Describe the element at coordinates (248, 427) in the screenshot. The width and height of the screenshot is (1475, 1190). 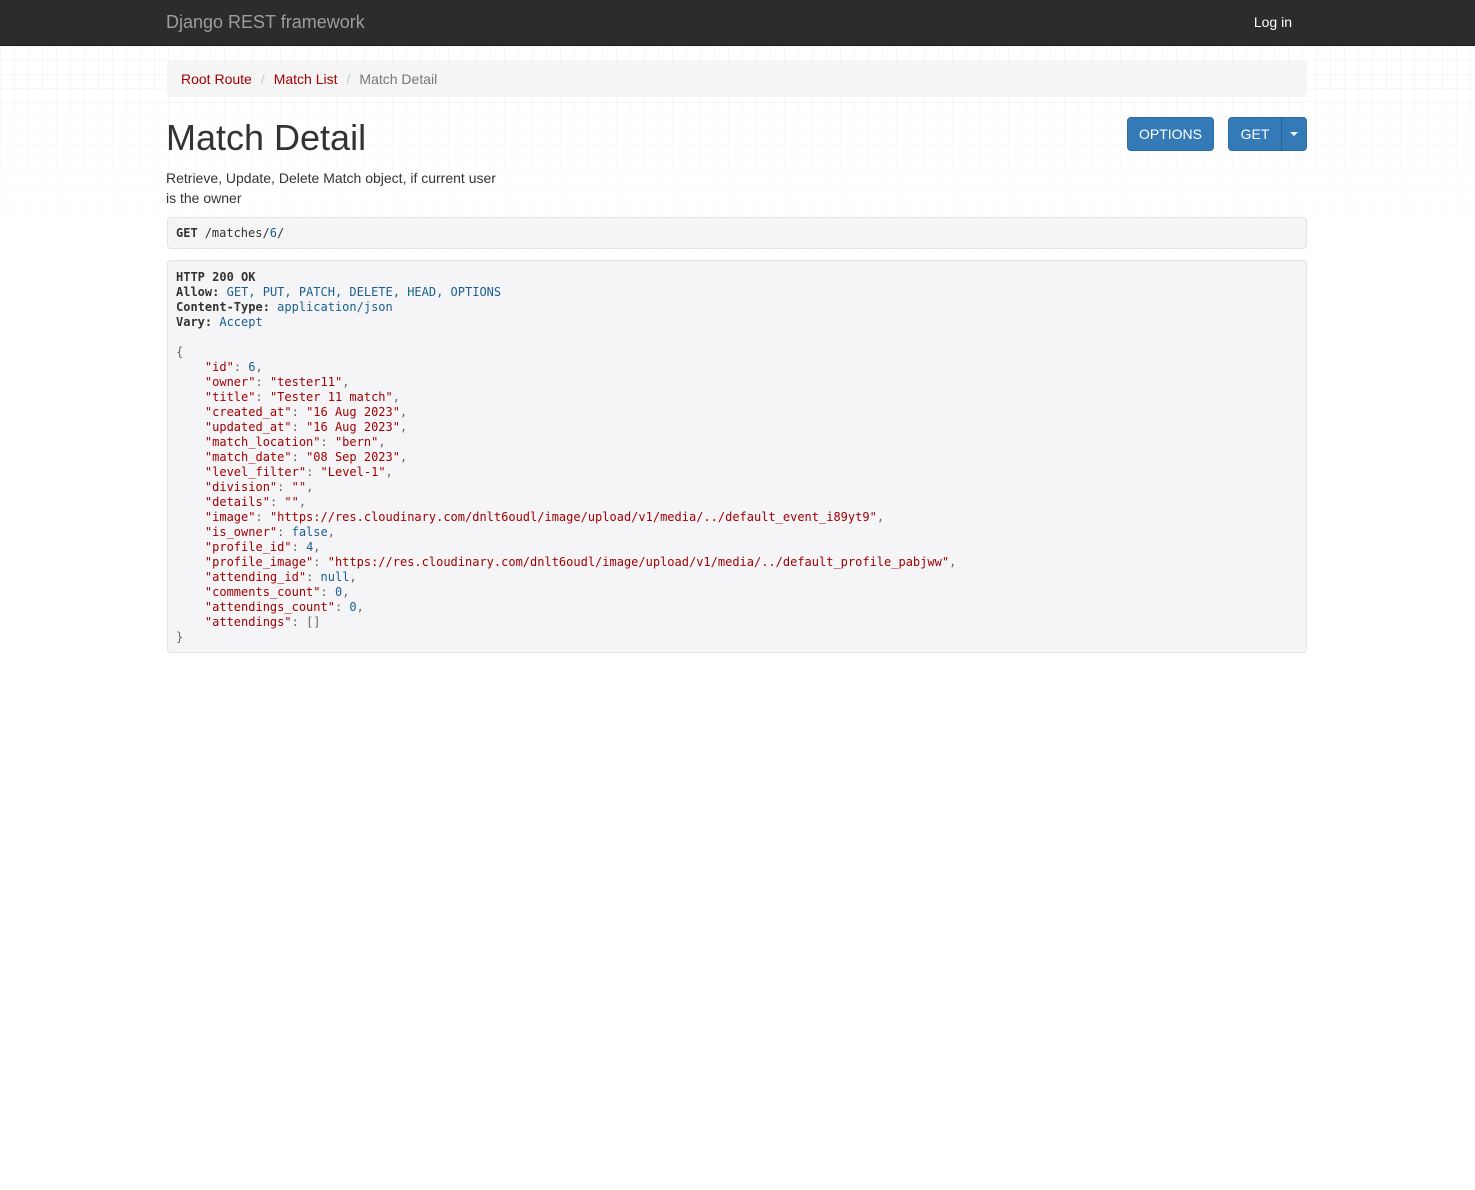
I see `json-key: "updated_at"` at that location.